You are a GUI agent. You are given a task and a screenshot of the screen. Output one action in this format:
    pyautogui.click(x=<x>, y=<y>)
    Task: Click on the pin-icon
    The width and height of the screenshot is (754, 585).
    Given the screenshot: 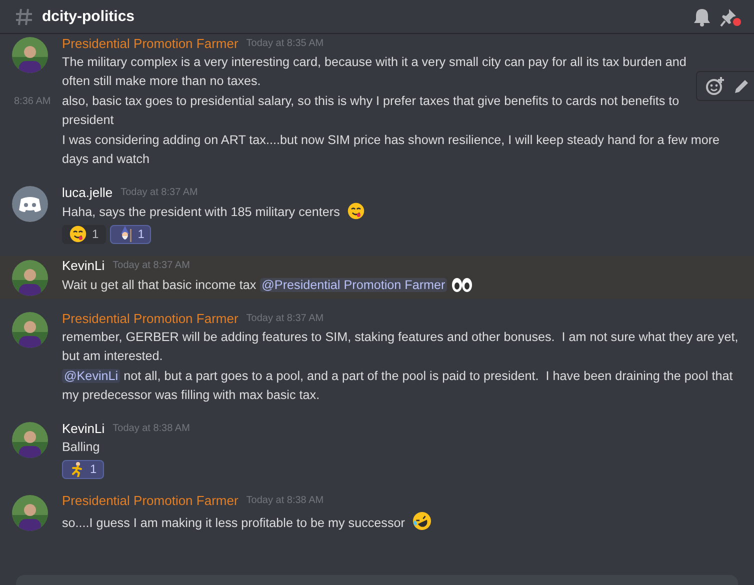 What is the action you would take?
    pyautogui.click(x=731, y=16)
    